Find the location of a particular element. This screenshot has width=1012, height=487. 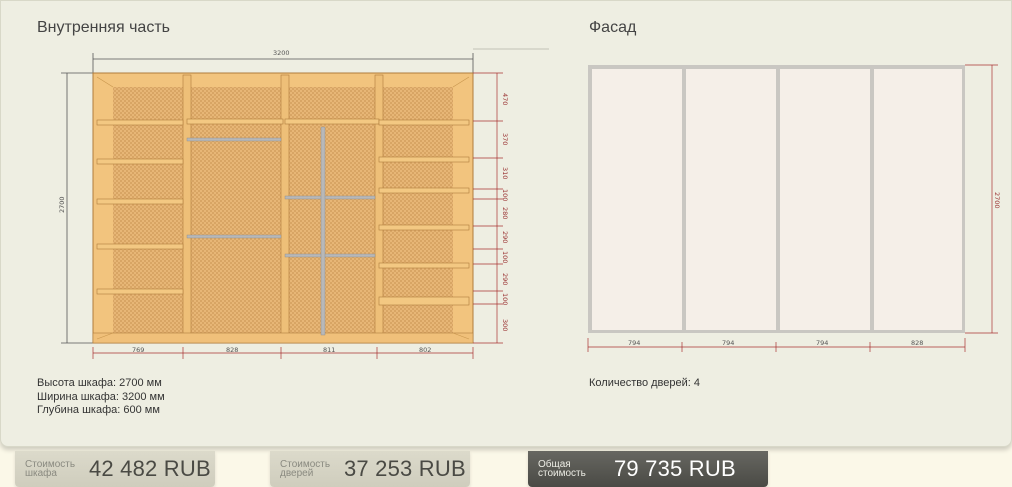

right-dim-9: 100 is located at coordinates (505, 299).